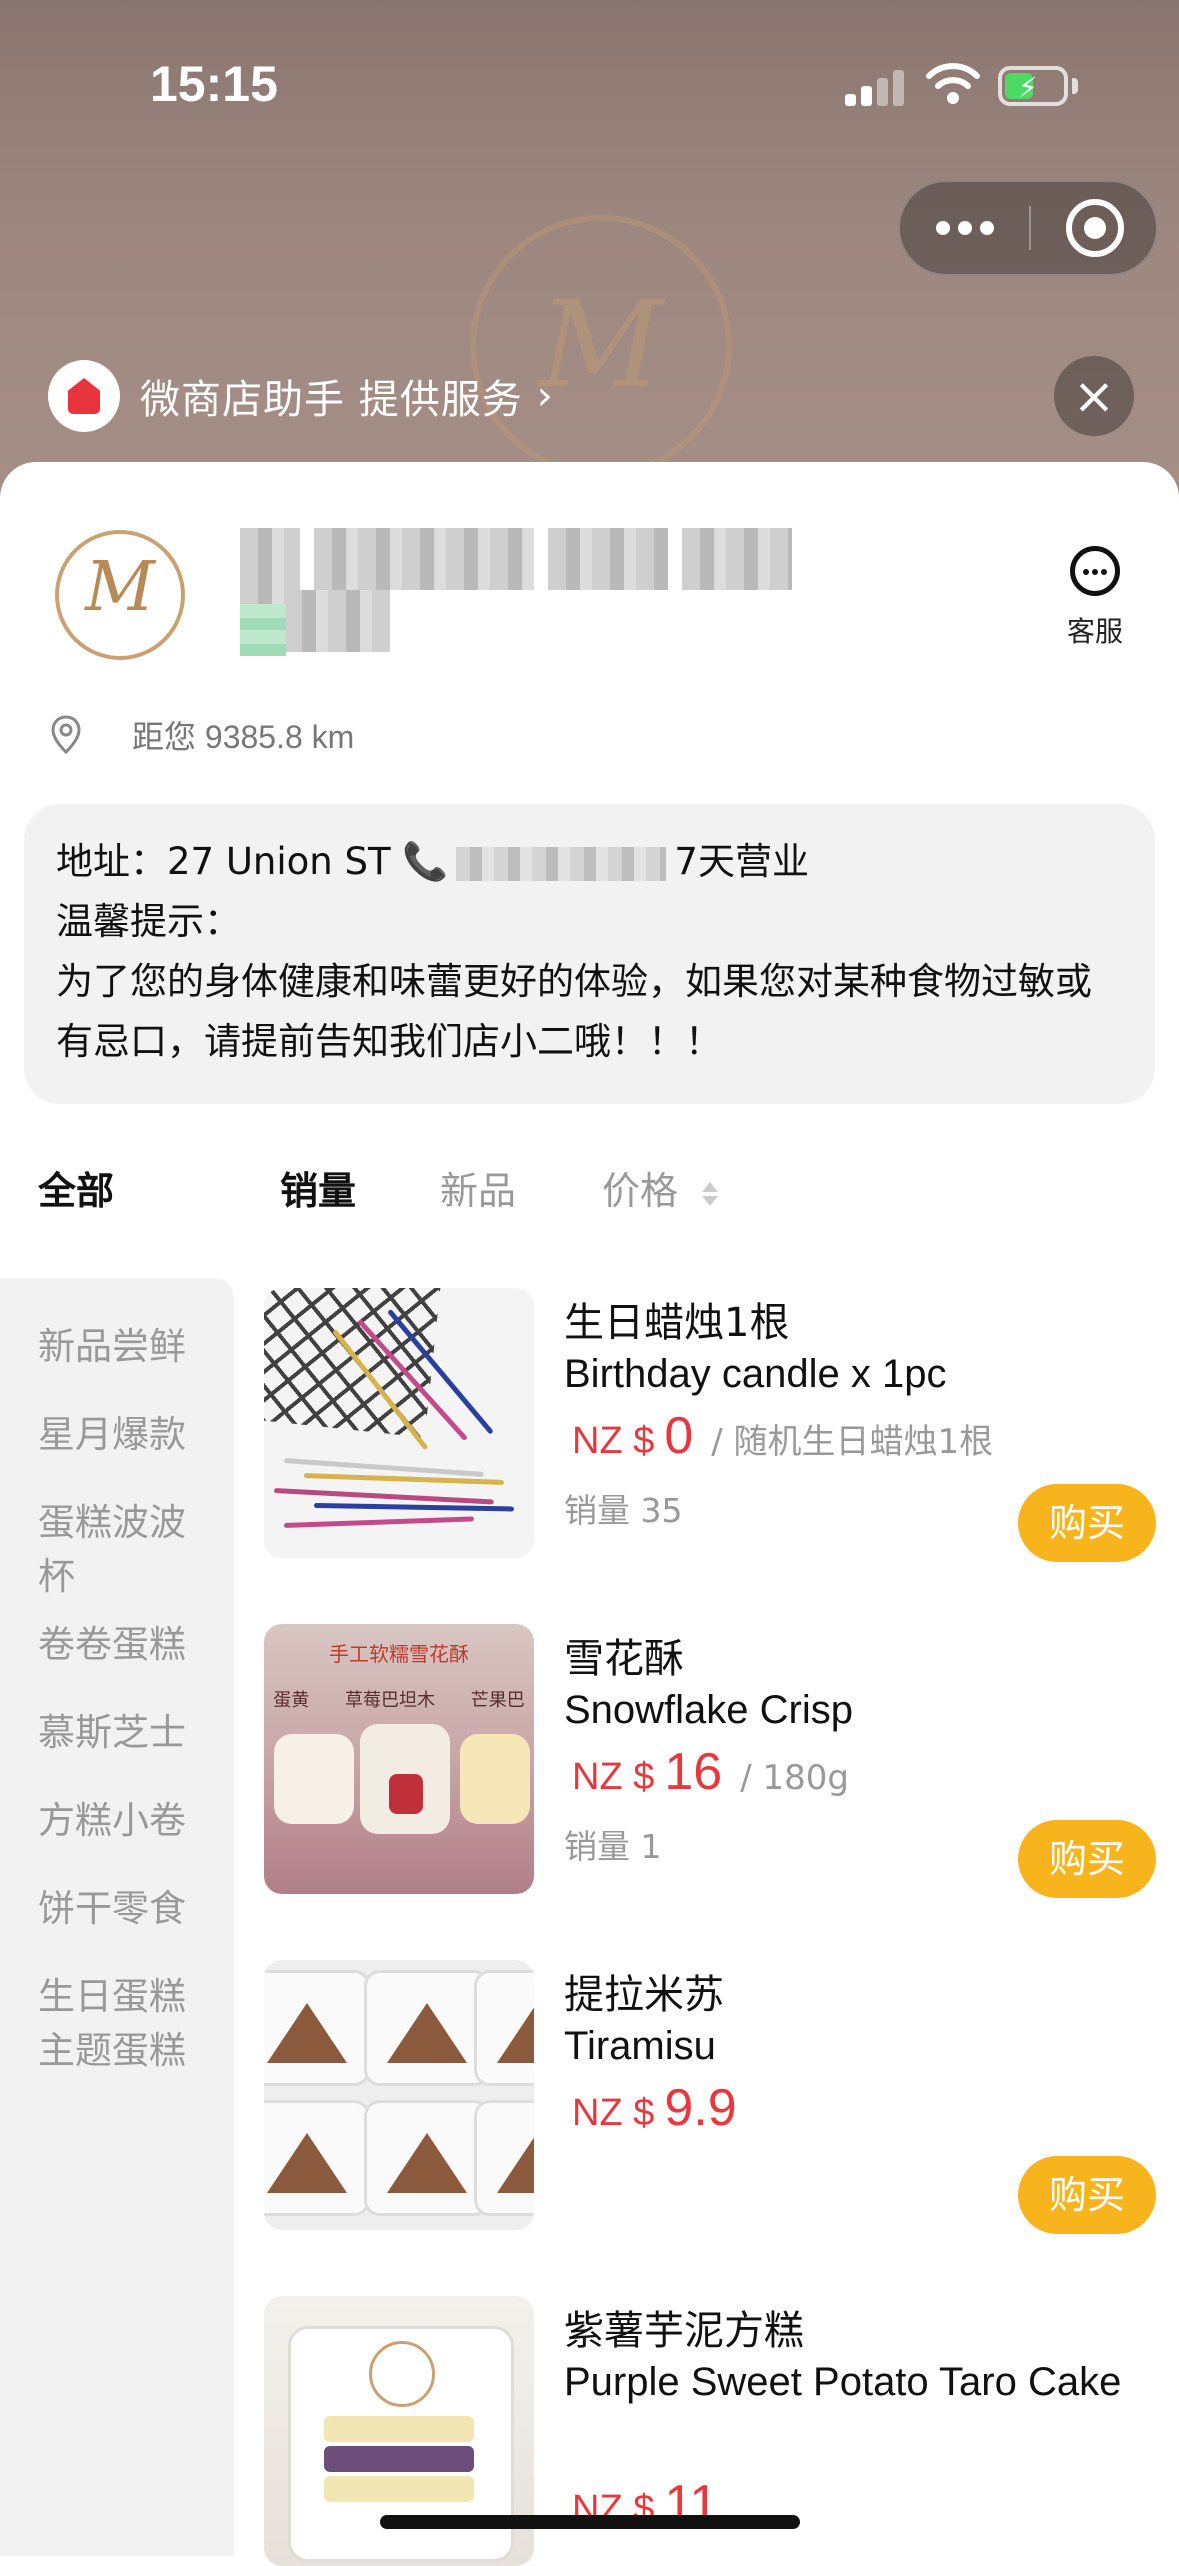 Image resolution: width=1179 pixels, height=2566 pixels. Describe the element at coordinates (644, 1995) in the screenshot. I see `product-title-cn: 提拉米苏` at that location.